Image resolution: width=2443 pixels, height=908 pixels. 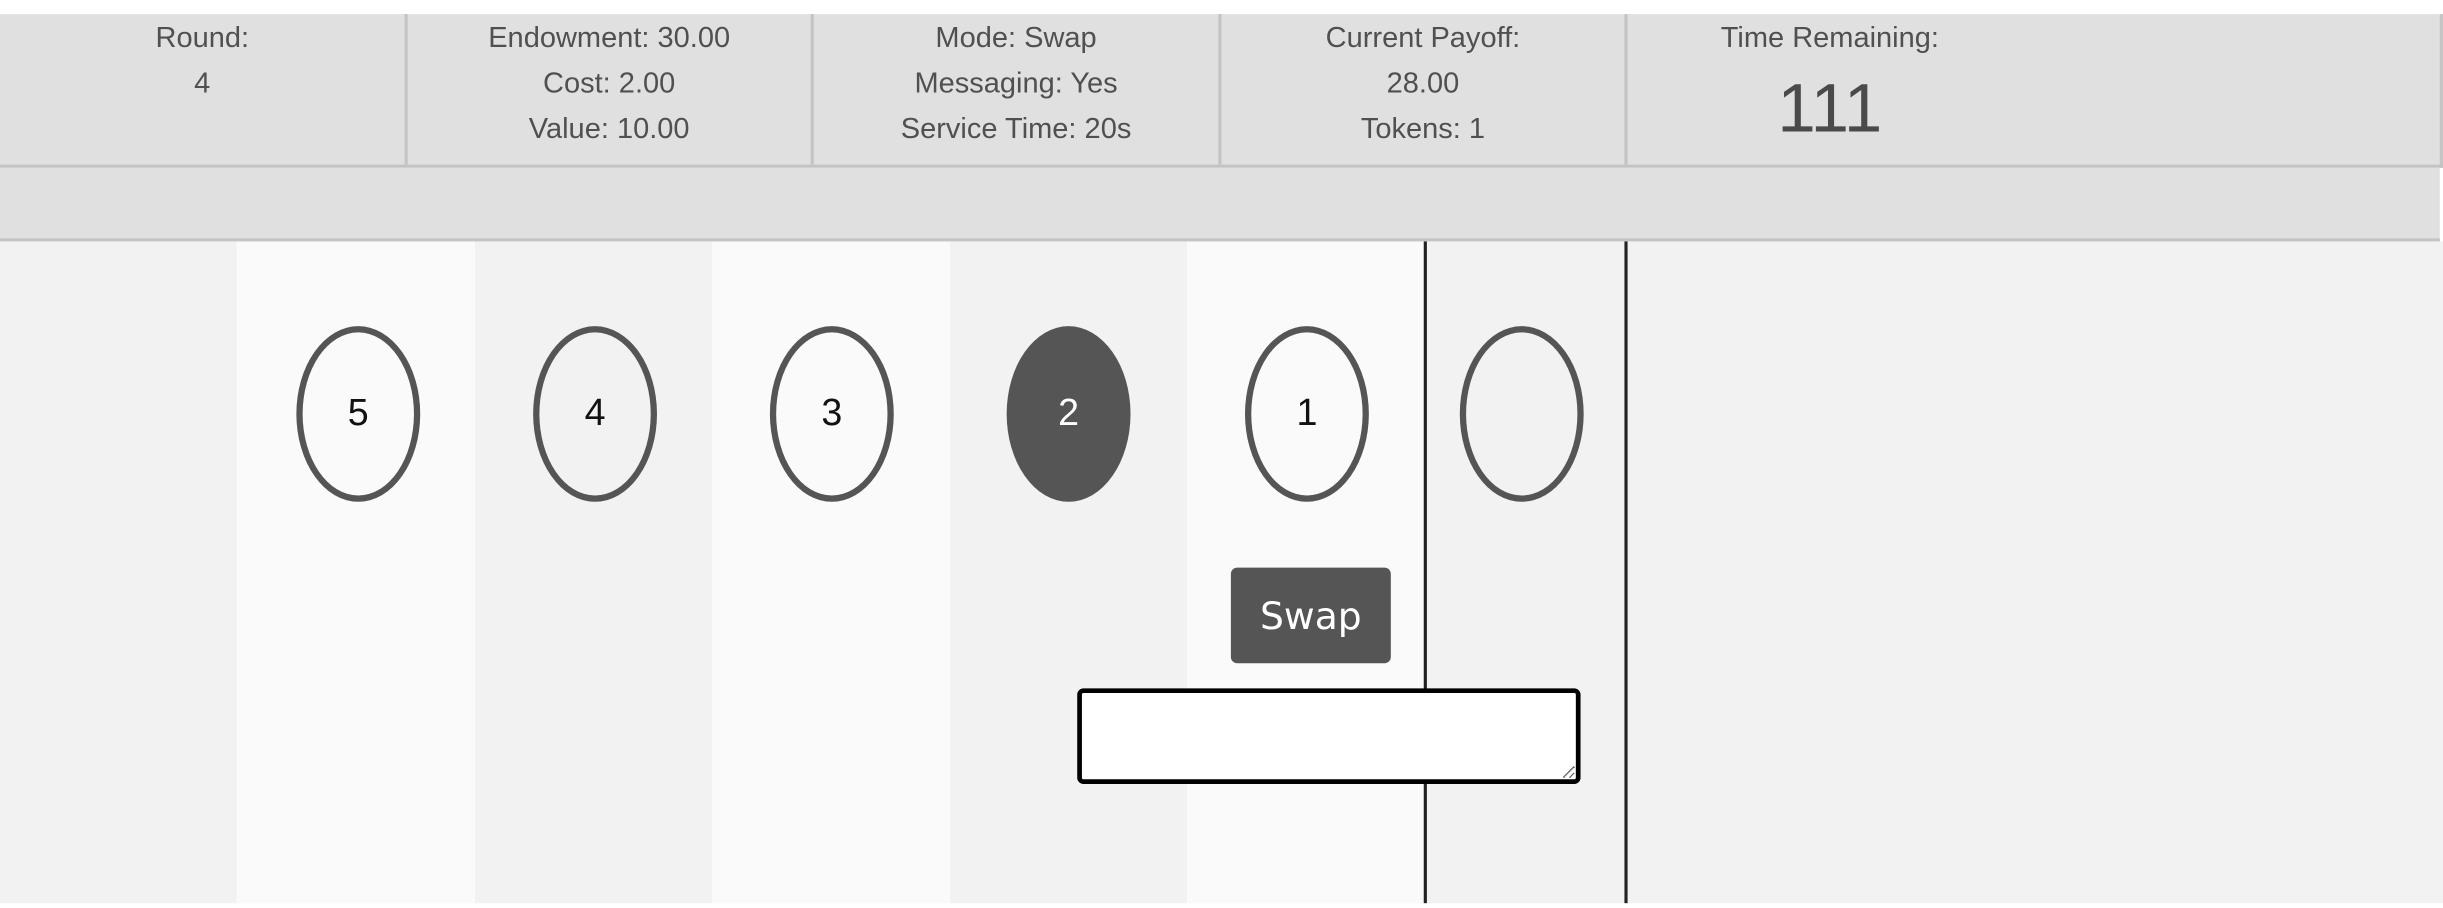 I want to click on queue-position-token: 5, so click(x=358, y=414).